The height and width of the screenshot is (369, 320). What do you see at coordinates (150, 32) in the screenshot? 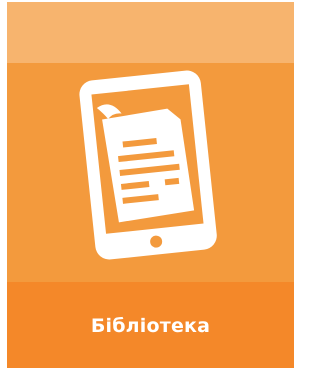
I see `tile-top-band` at bounding box center [150, 32].